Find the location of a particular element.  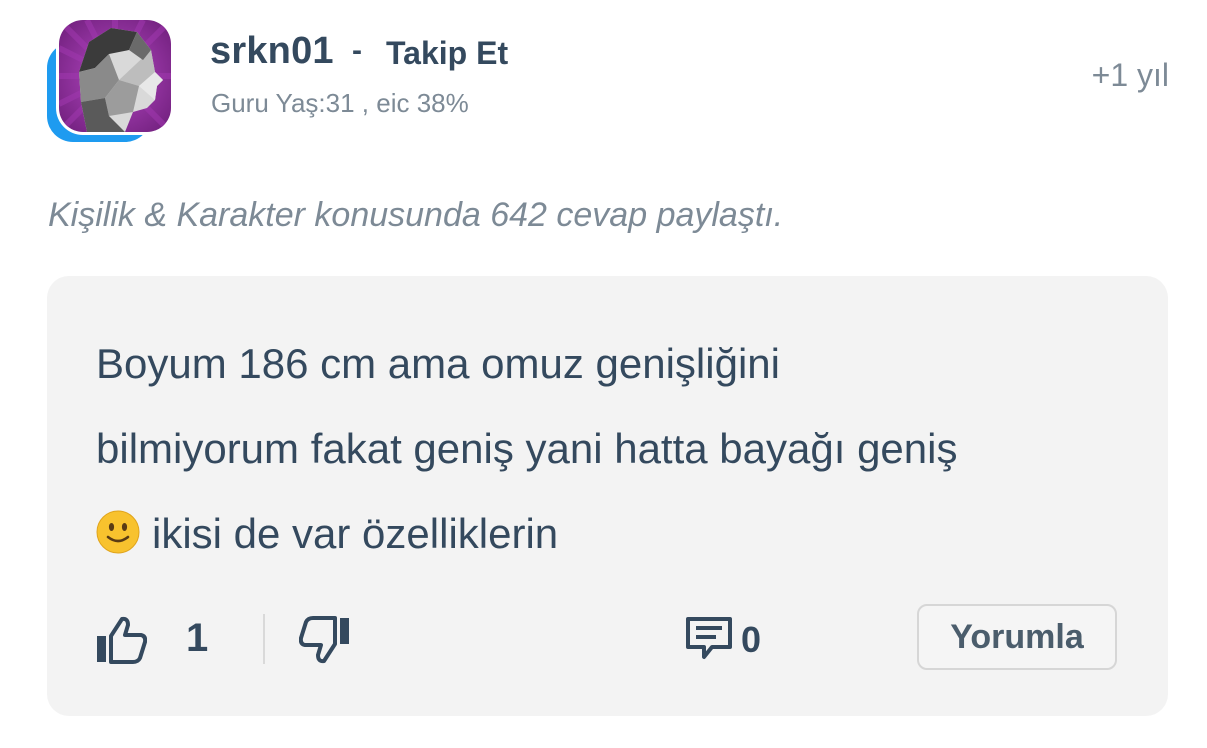

like-icon is located at coordinates (122, 640).